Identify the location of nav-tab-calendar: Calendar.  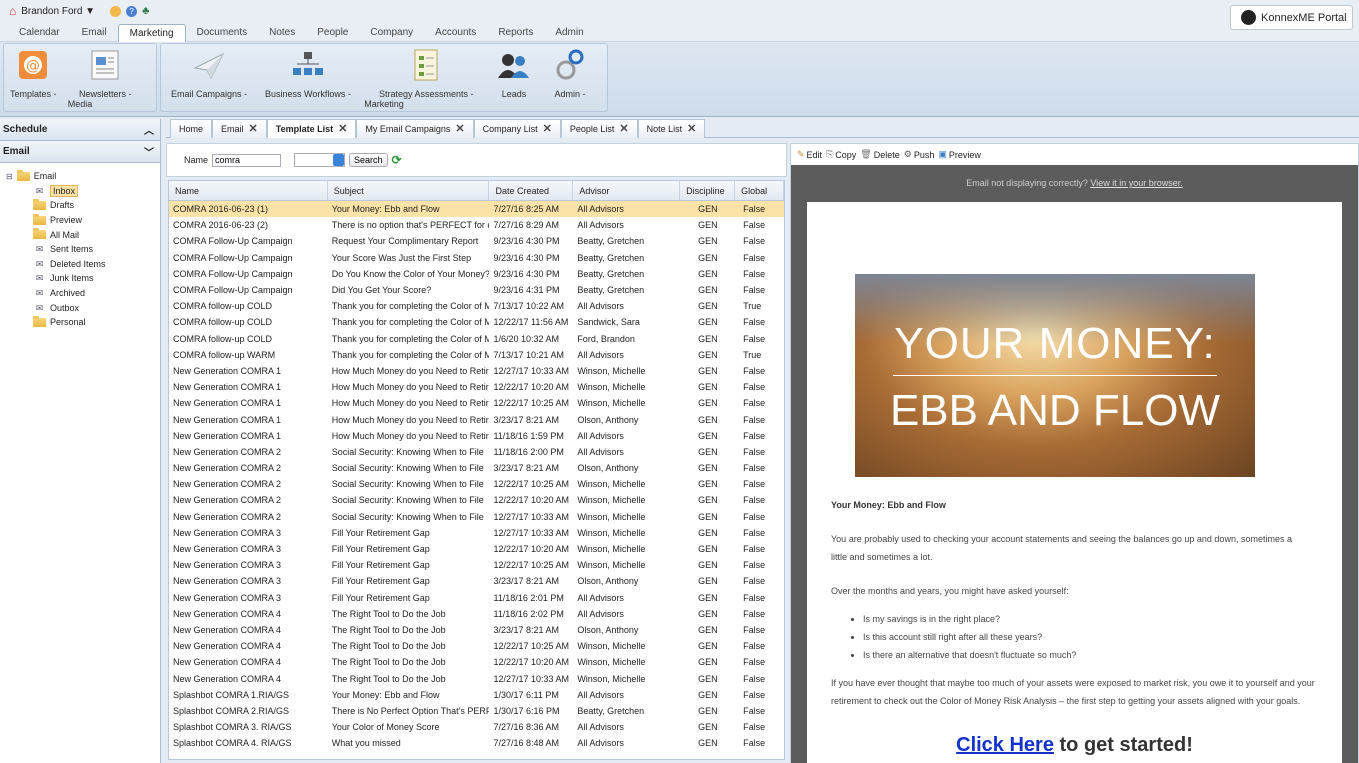
(39, 33).